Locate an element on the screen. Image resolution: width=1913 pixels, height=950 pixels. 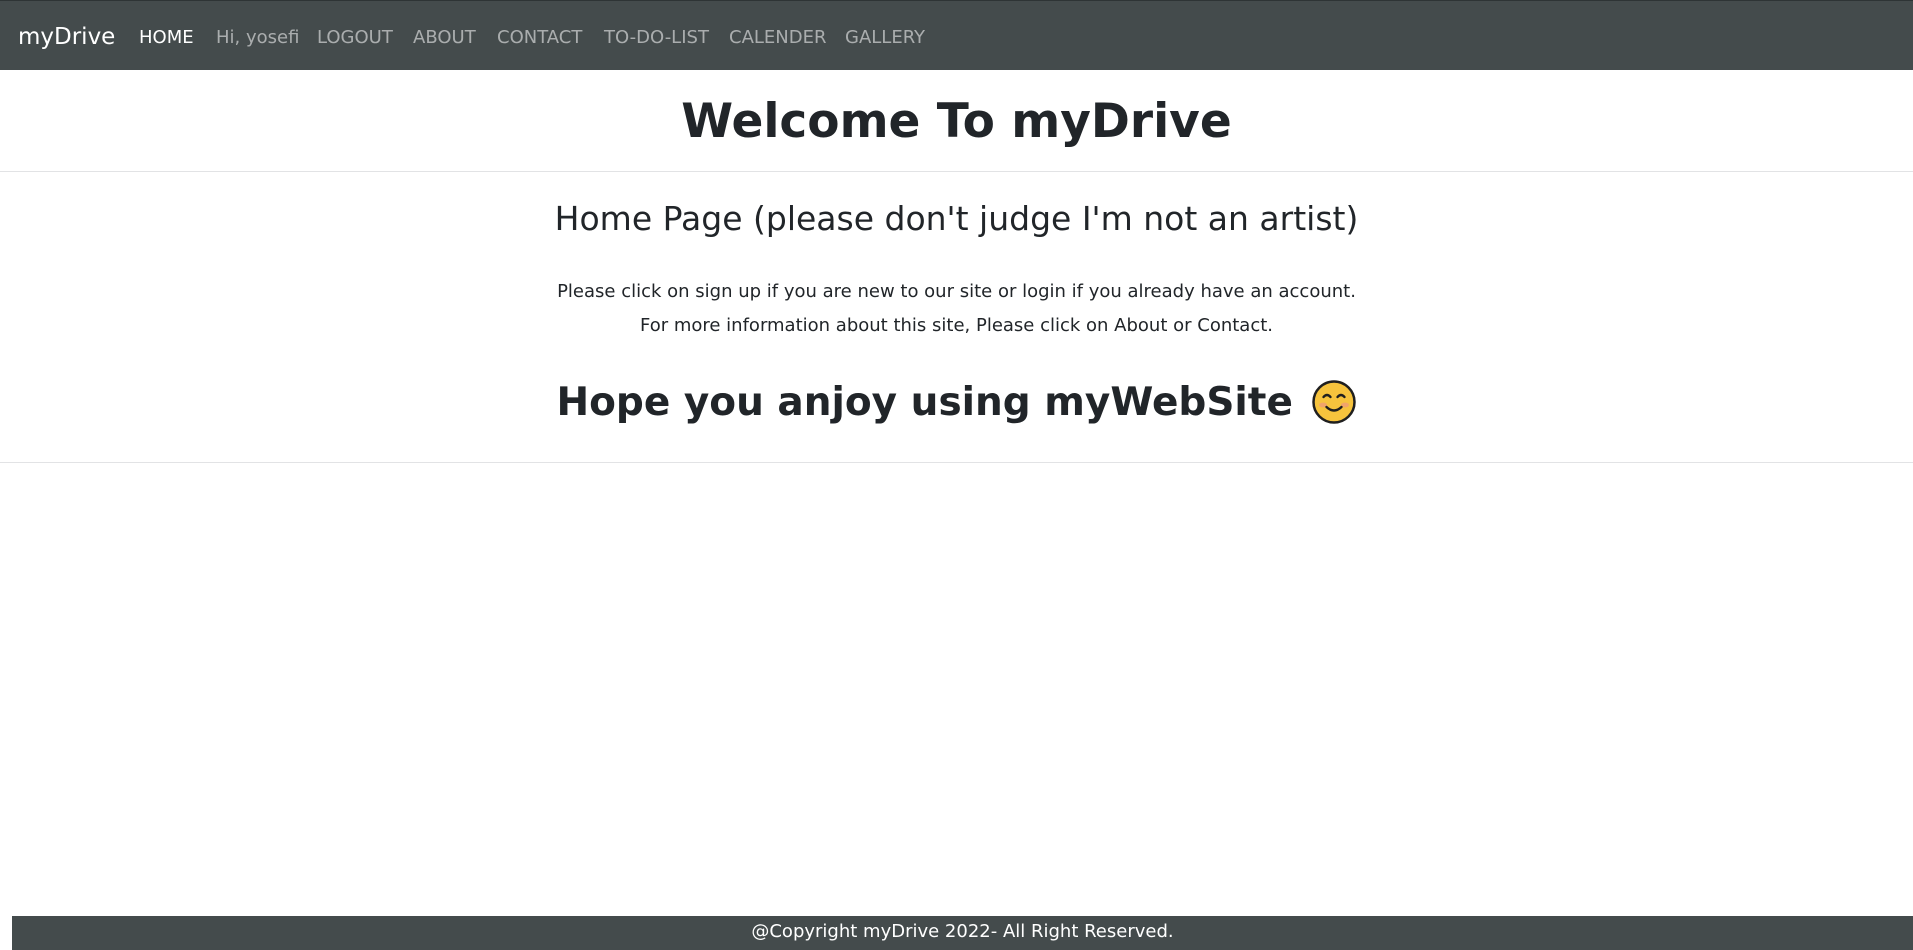
nav-contact-link: CONTACT is located at coordinates (539, 38).